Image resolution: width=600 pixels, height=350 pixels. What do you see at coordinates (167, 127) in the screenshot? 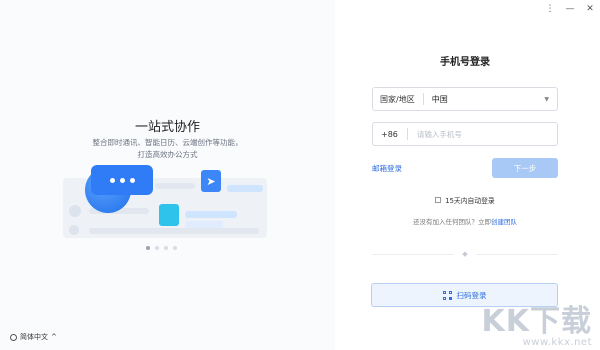
I see `promo-title: 一站式协作` at bounding box center [167, 127].